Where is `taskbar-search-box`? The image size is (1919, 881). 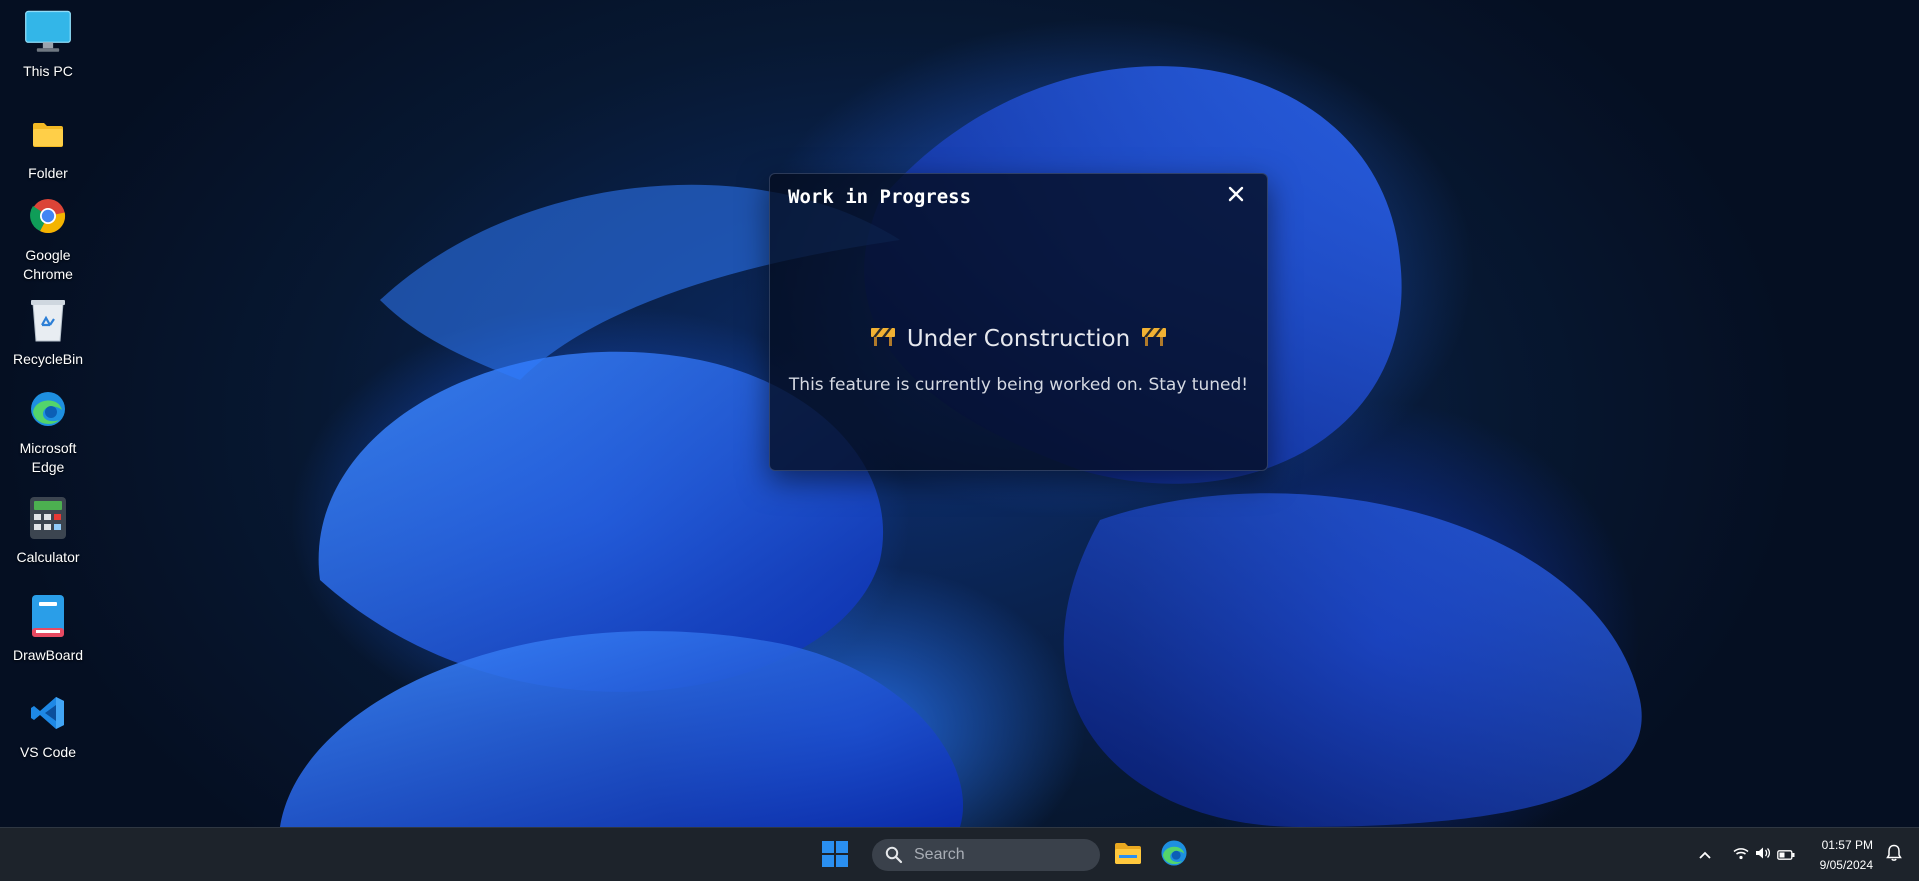
taskbar-search-box is located at coordinates (986, 854).